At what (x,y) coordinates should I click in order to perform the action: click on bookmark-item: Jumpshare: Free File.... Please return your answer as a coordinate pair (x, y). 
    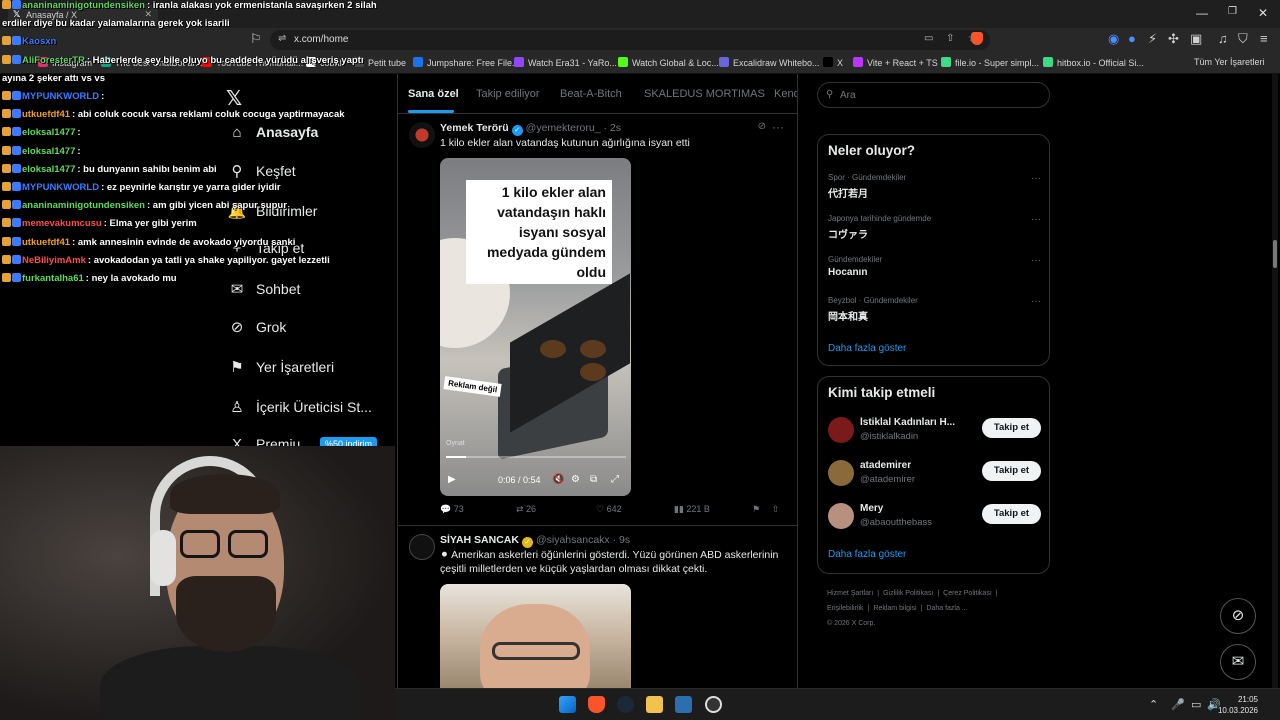
    Looking at the image, I should click on (466, 62).